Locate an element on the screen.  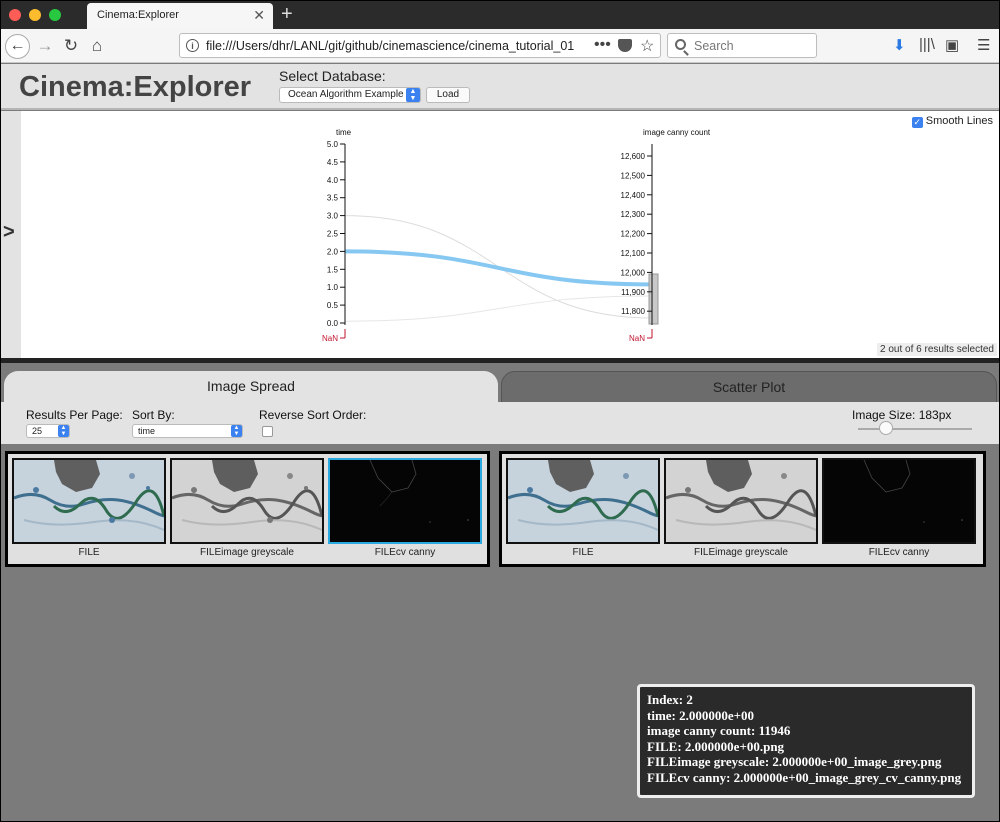
nan-label: NaN is located at coordinates (637, 338).